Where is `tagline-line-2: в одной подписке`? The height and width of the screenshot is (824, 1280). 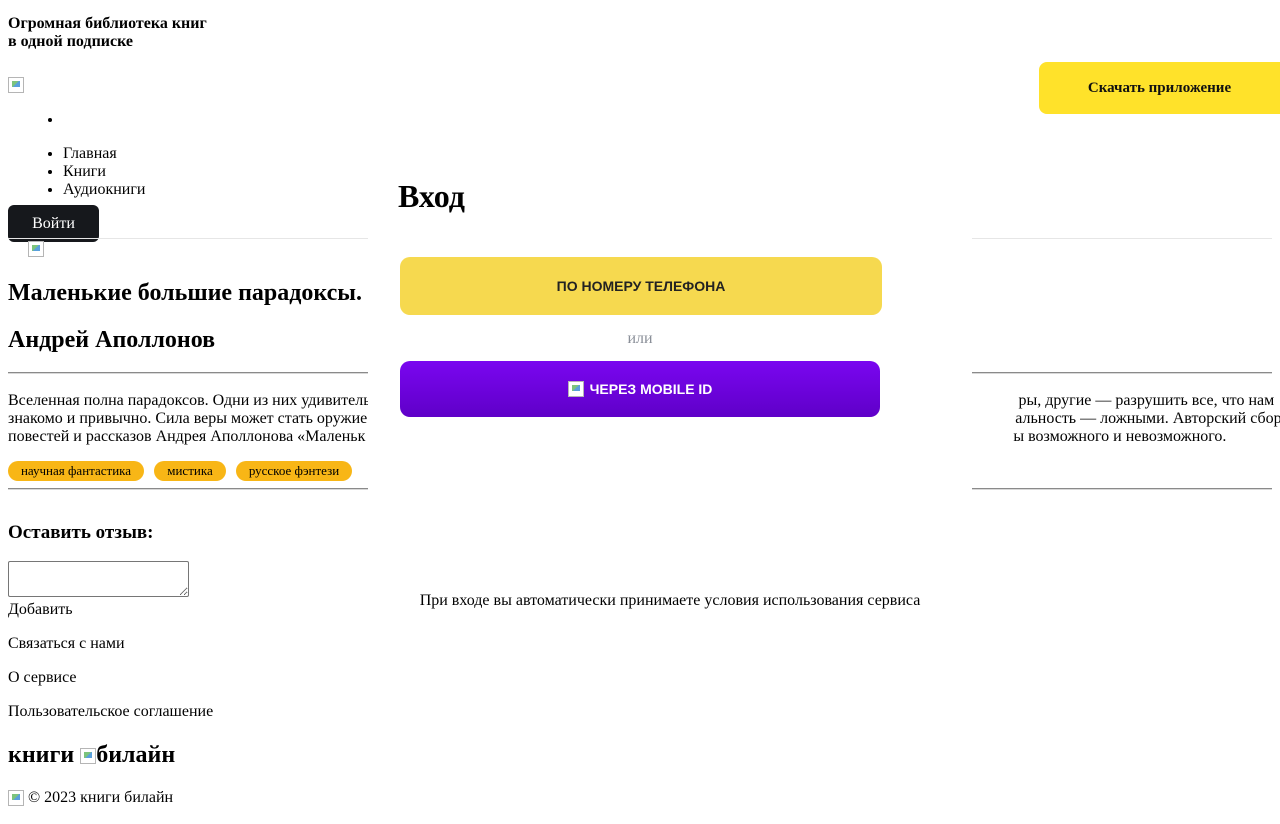 tagline-line-2: в одной подписке is located at coordinates (71, 41).